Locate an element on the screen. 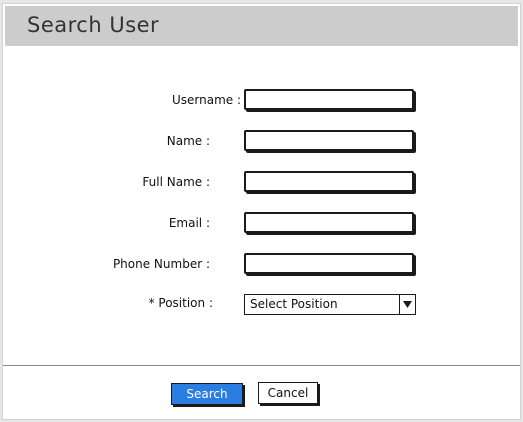  email-field-wrapper is located at coordinates (329, 223).